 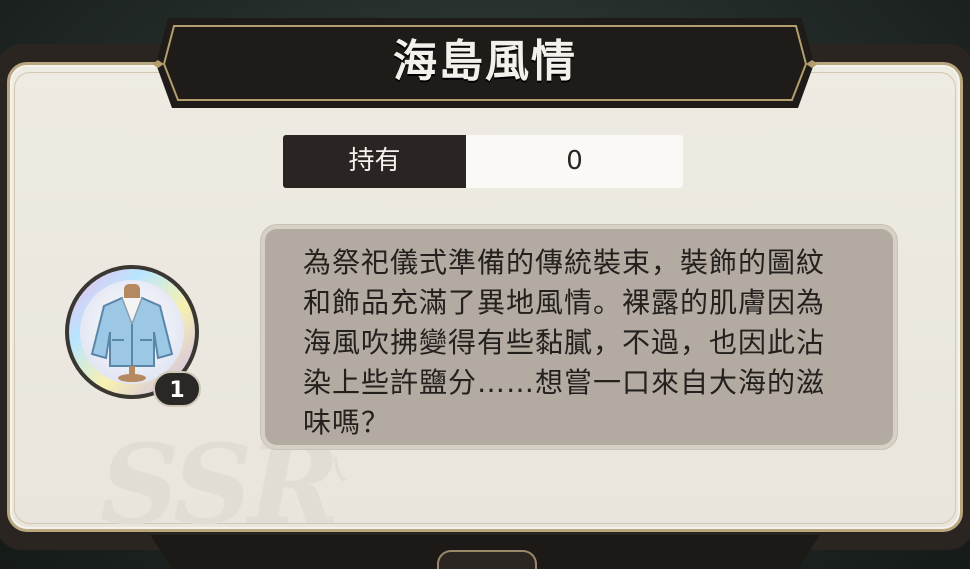 I want to click on item-quantity-badge: 1, so click(x=177, y=389).